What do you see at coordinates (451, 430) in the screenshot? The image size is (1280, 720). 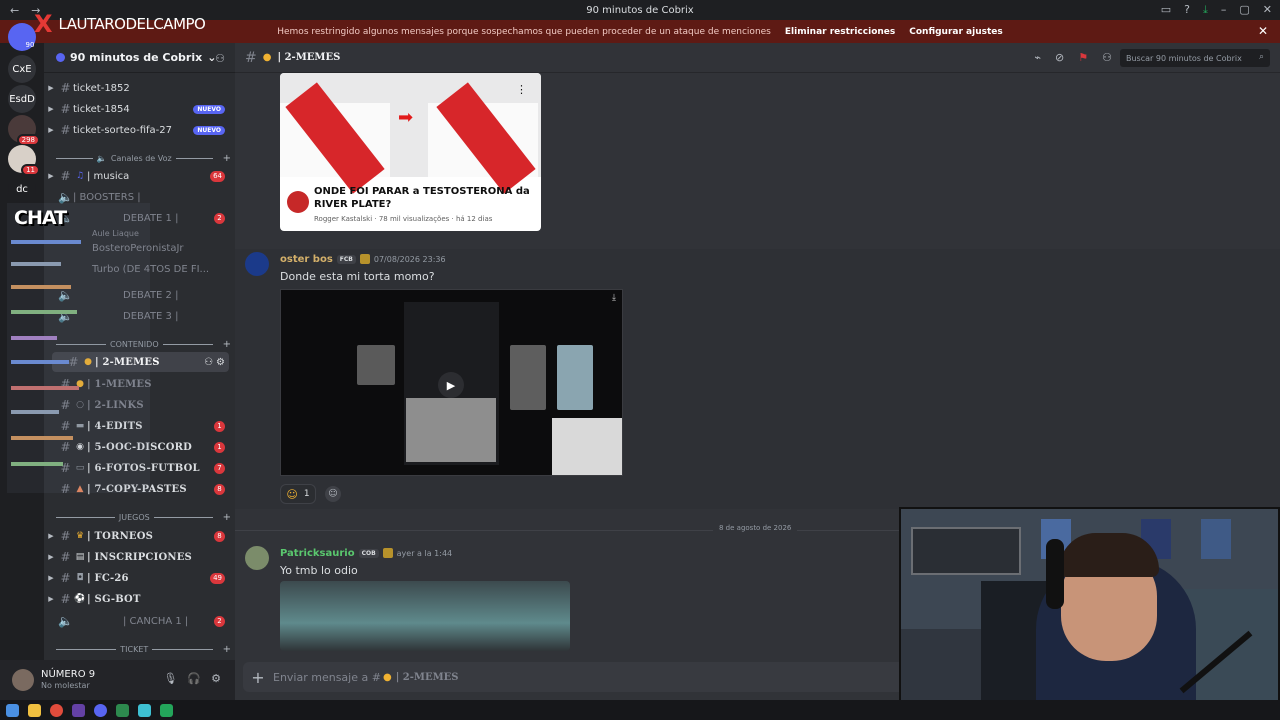 I see `video-text-block` at bounding box center [451, 430].